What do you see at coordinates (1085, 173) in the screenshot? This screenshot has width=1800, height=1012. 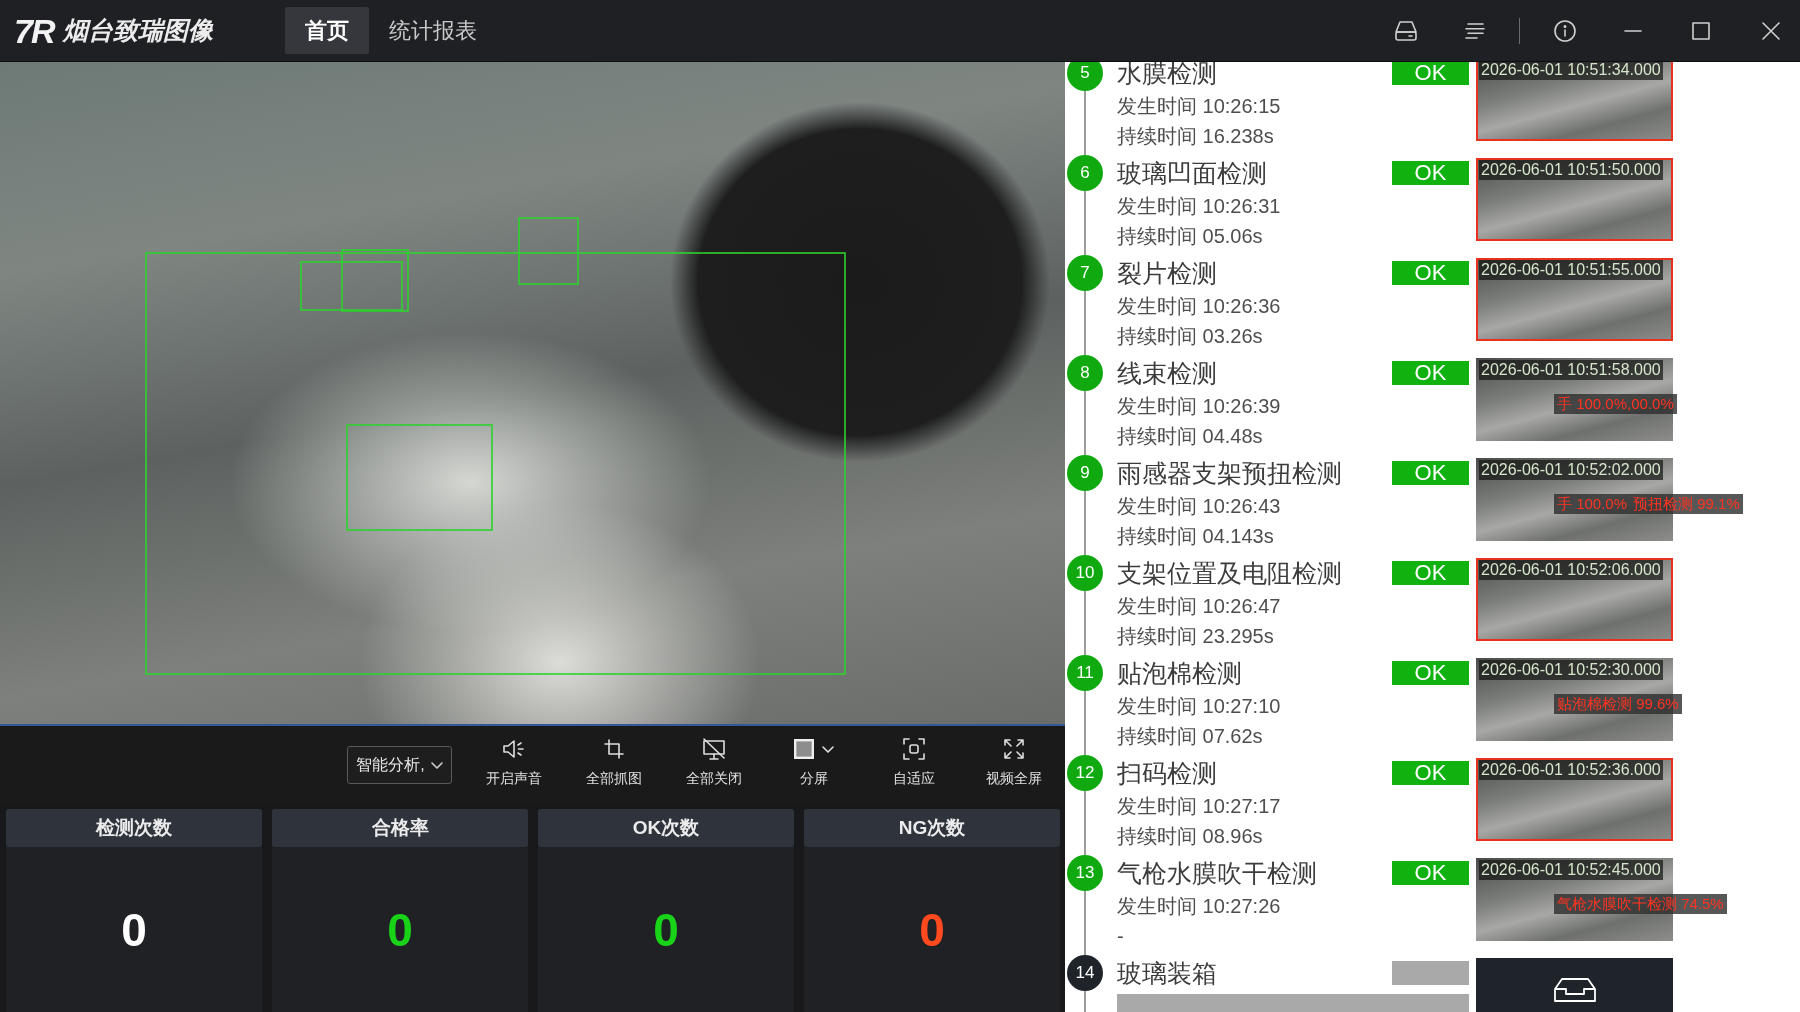 I see `step-number: 6` at bounding box center [1085, 173].